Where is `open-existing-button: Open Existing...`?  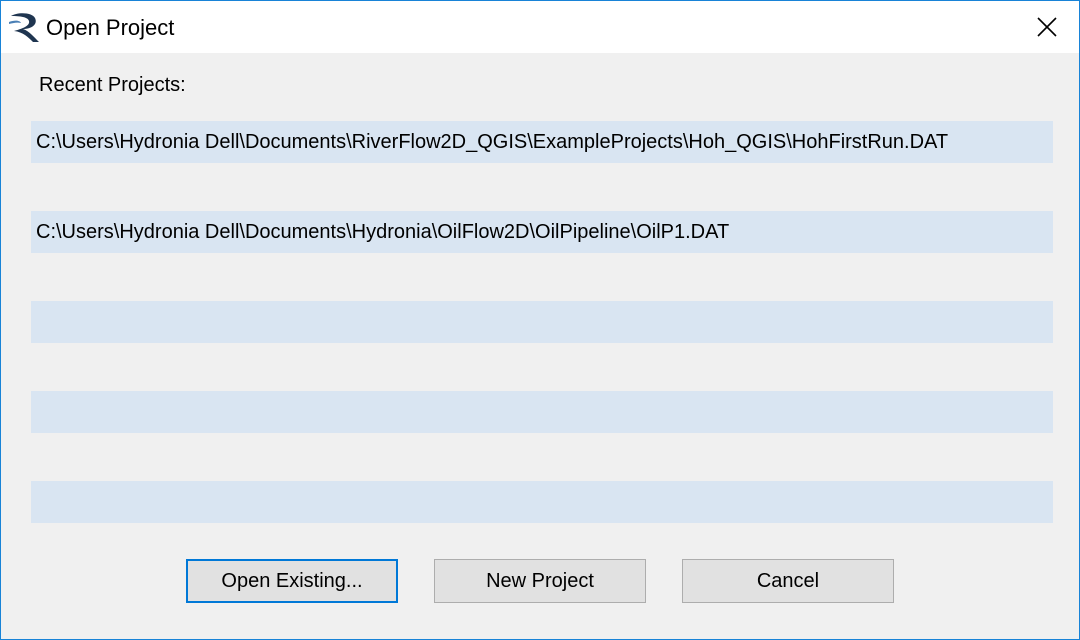 open-existing-button: Open Existing... is located at coordinates (292, 581).